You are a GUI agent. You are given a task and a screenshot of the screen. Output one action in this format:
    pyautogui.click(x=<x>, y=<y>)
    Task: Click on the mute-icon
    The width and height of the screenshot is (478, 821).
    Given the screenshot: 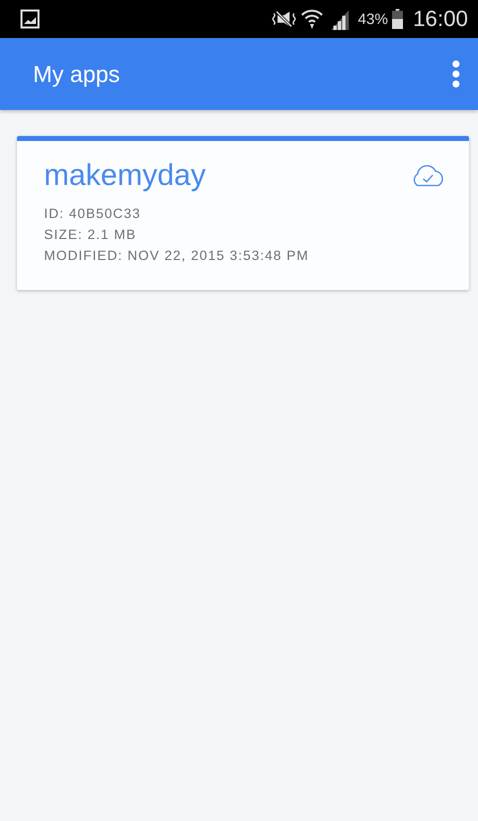 What is the action you would take?
    pyautogui.click(x=284, y=19)
    